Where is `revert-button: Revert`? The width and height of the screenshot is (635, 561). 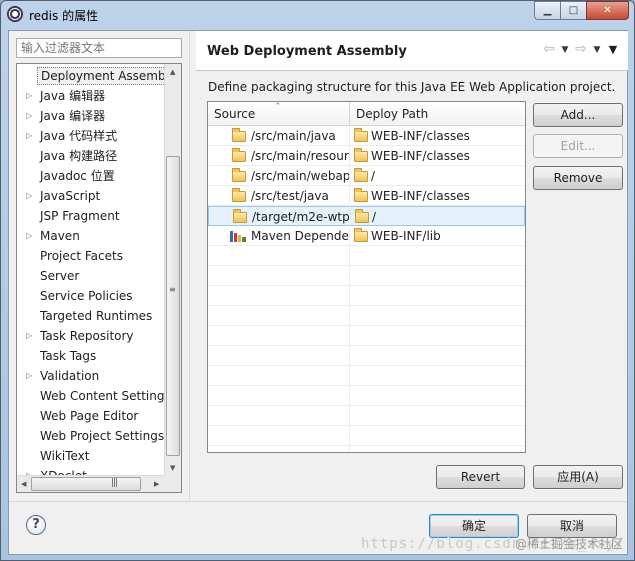 revert-button: Revert is located at coordinates (480, 477).